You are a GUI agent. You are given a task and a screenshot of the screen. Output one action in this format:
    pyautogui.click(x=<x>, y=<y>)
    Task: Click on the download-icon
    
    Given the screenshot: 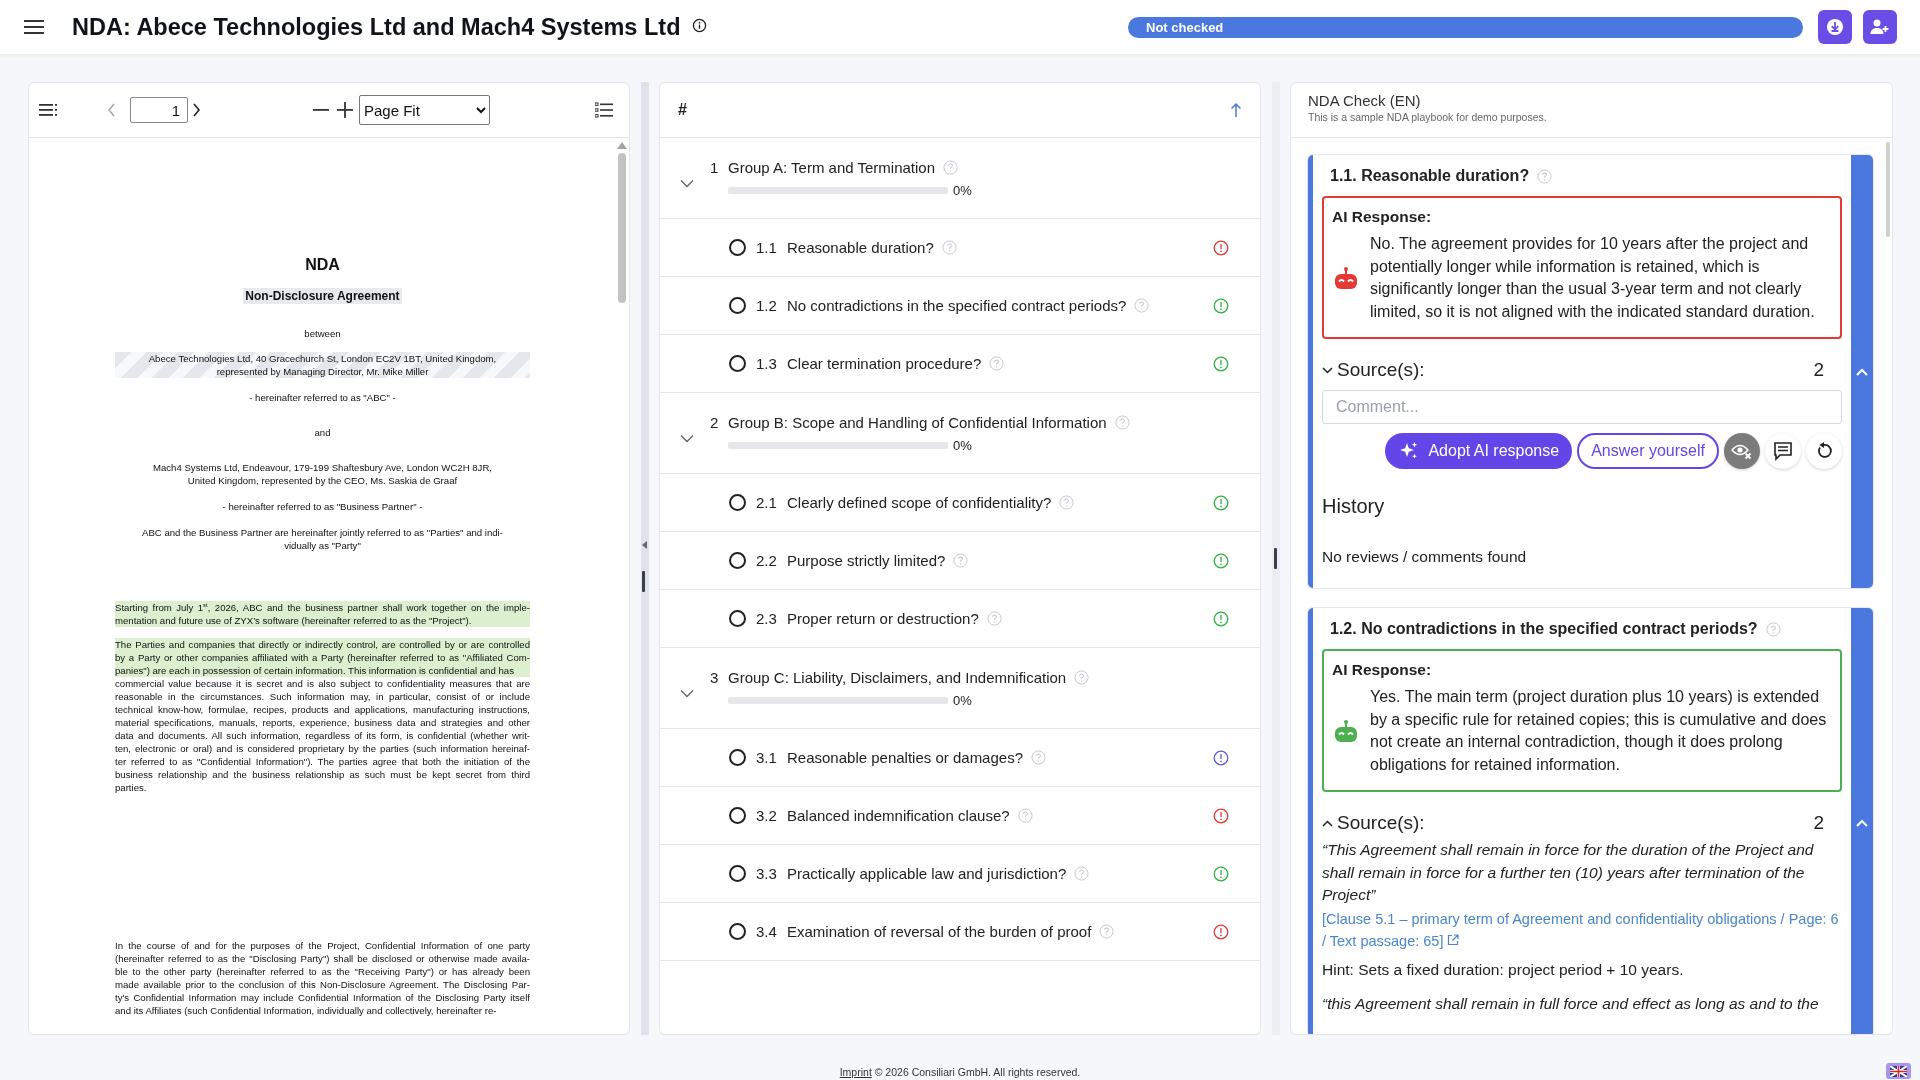 What is the action you would take?
    pyautogui.click(x=1835, y=27)
    